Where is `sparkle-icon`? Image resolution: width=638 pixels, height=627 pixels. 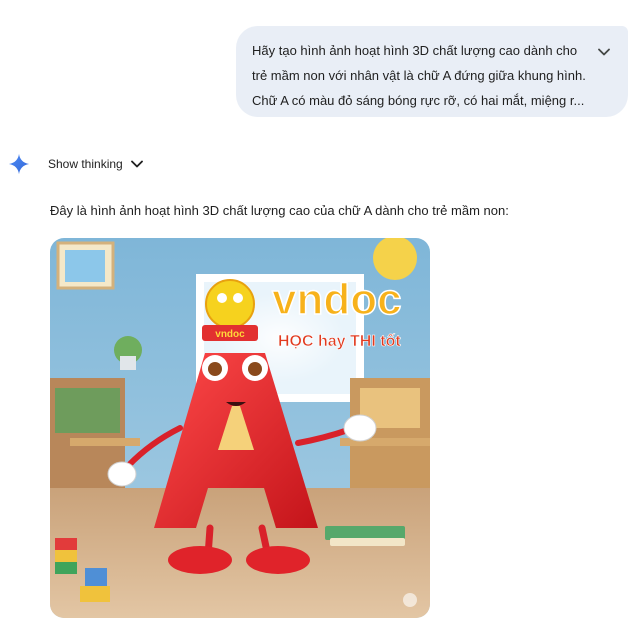 sparkle-icon is located at coordinates (19, 164).